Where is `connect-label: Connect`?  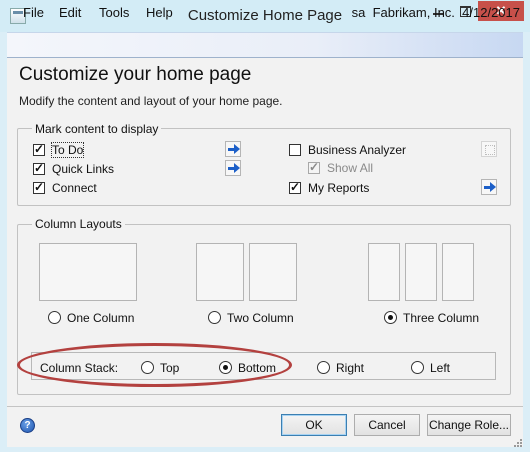
connect-label: Connect is located at coordinates (74, 188).